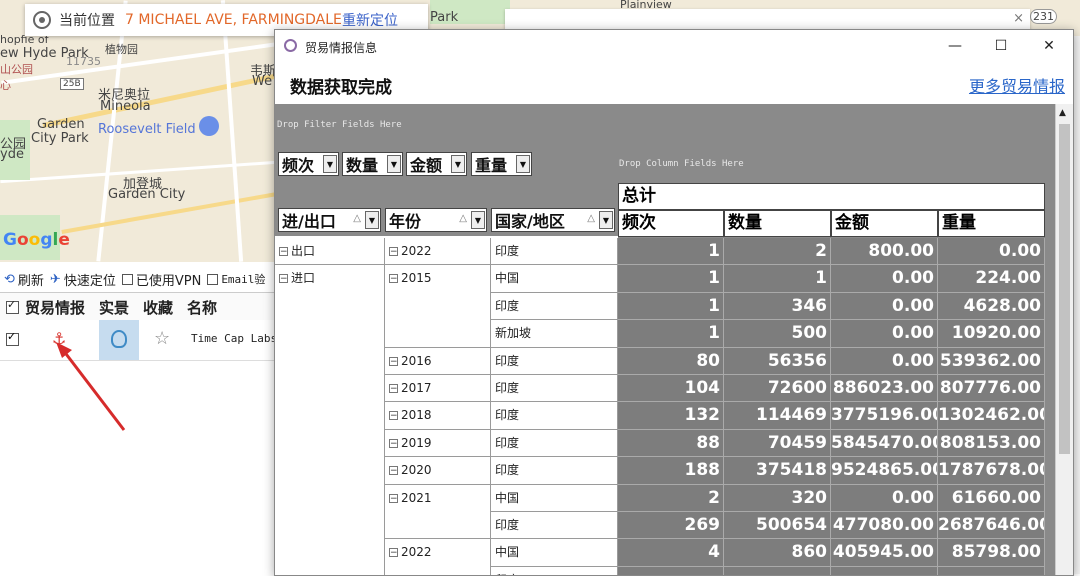 The width and height of the screenshot is (1080, 576). I want to click on data-cell: 1787678.00, so click(991, 471).